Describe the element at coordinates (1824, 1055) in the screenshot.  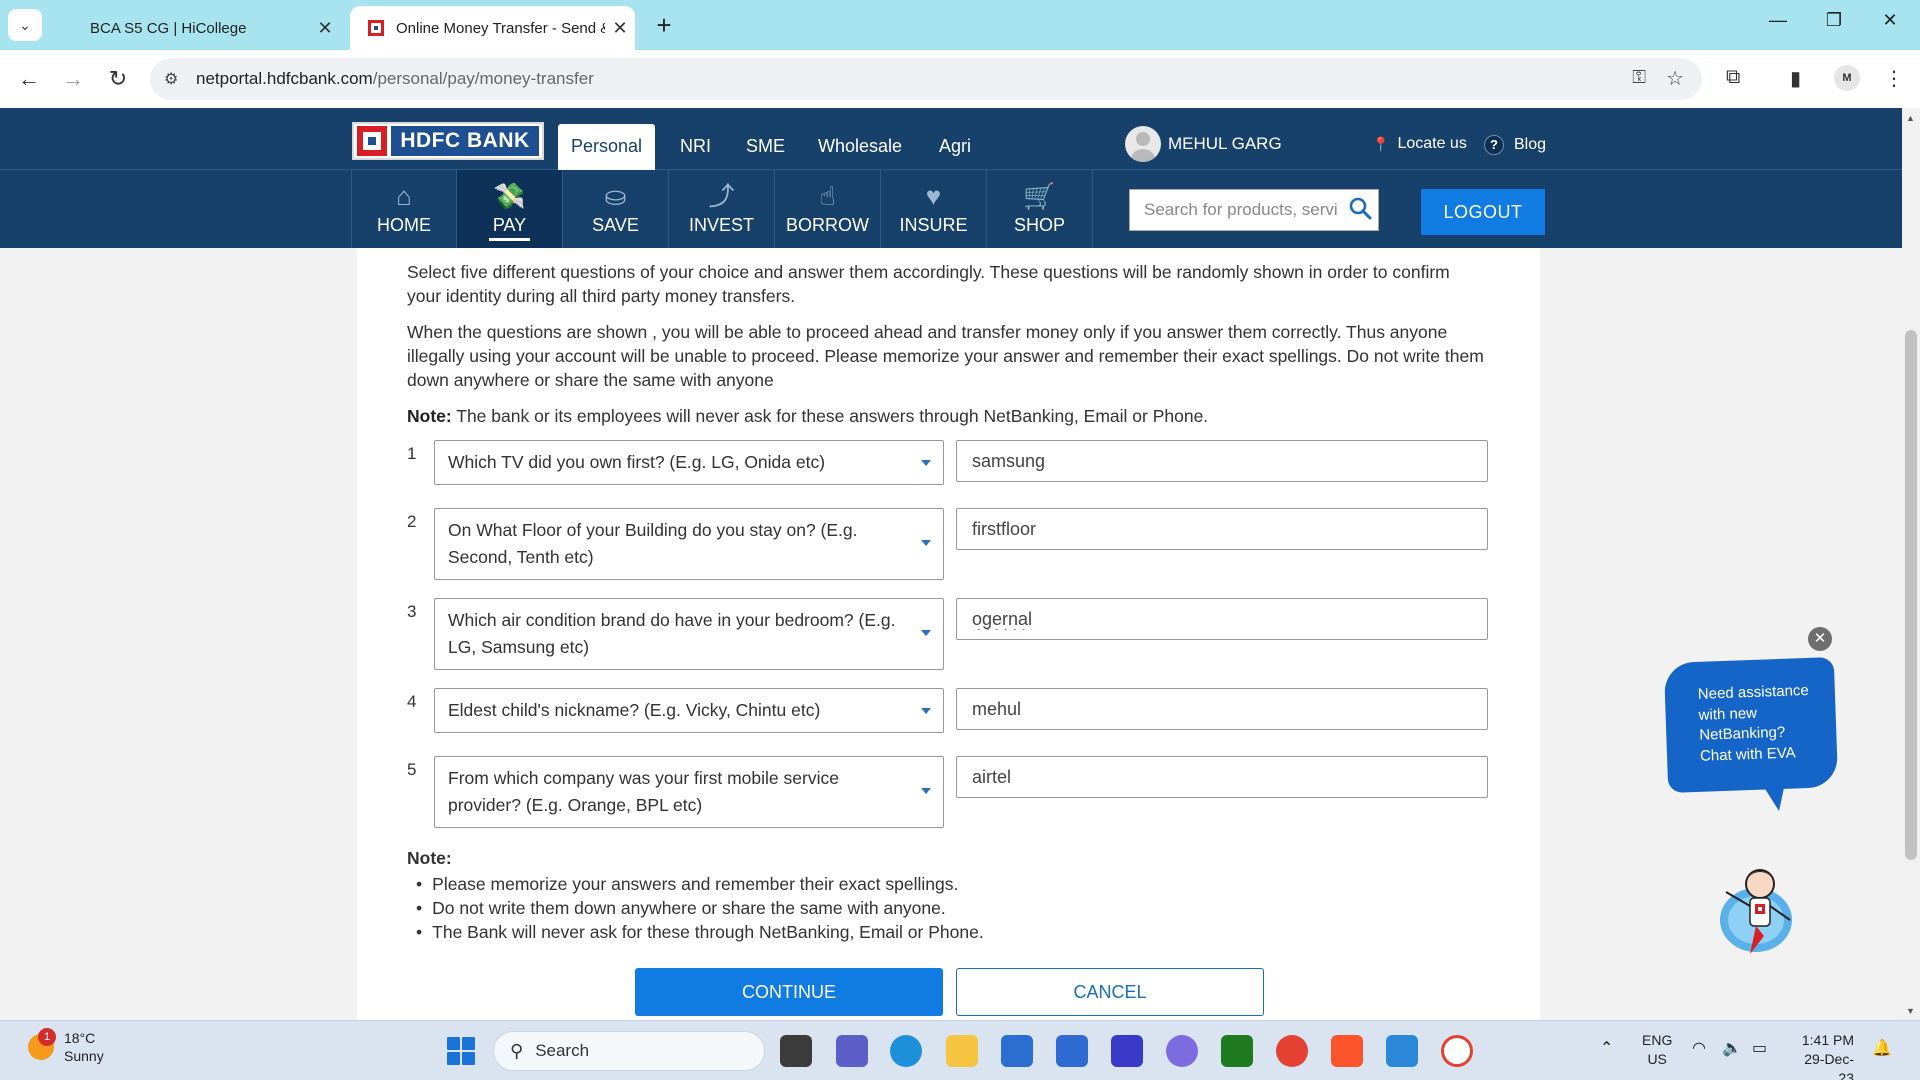
I see `clock: 1:41 PM 29-Dec-23` at that location.